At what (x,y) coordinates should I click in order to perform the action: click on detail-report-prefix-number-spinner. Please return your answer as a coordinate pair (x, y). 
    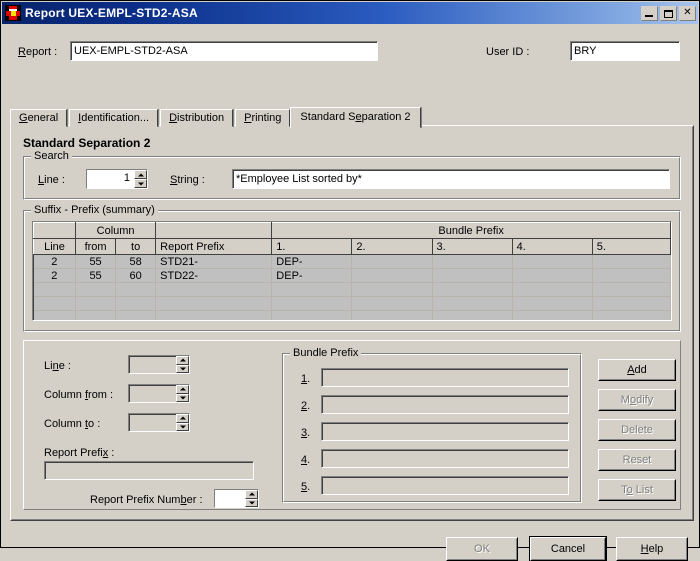
    Looking at the image, I should click on (236, 498).